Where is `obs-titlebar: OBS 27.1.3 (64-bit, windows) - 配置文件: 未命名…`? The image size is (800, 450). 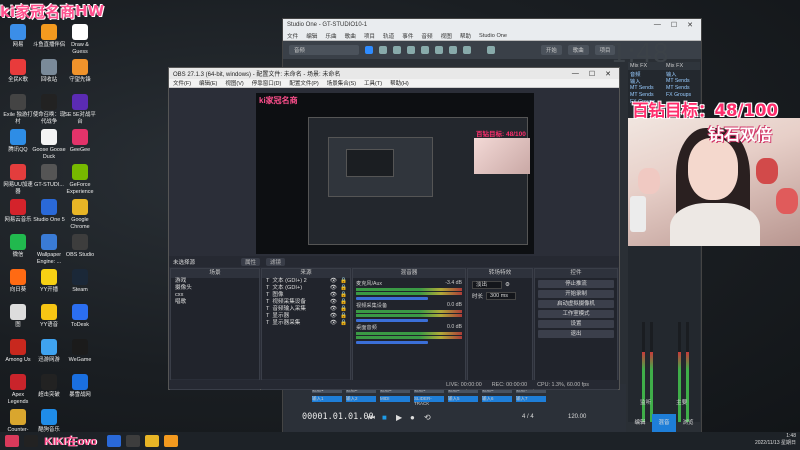
obs-titlebar: OBS 27.1.3 (64-bit, windows) - 配置文件: 未命名… is located at coordinates (394, 73).